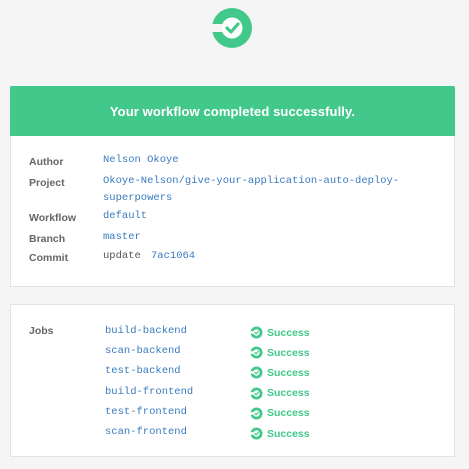 The image size is (469, 469). Describe the element at coordinates (230, 28) in the screenshot. I see `circleci-success-icon` at that location.